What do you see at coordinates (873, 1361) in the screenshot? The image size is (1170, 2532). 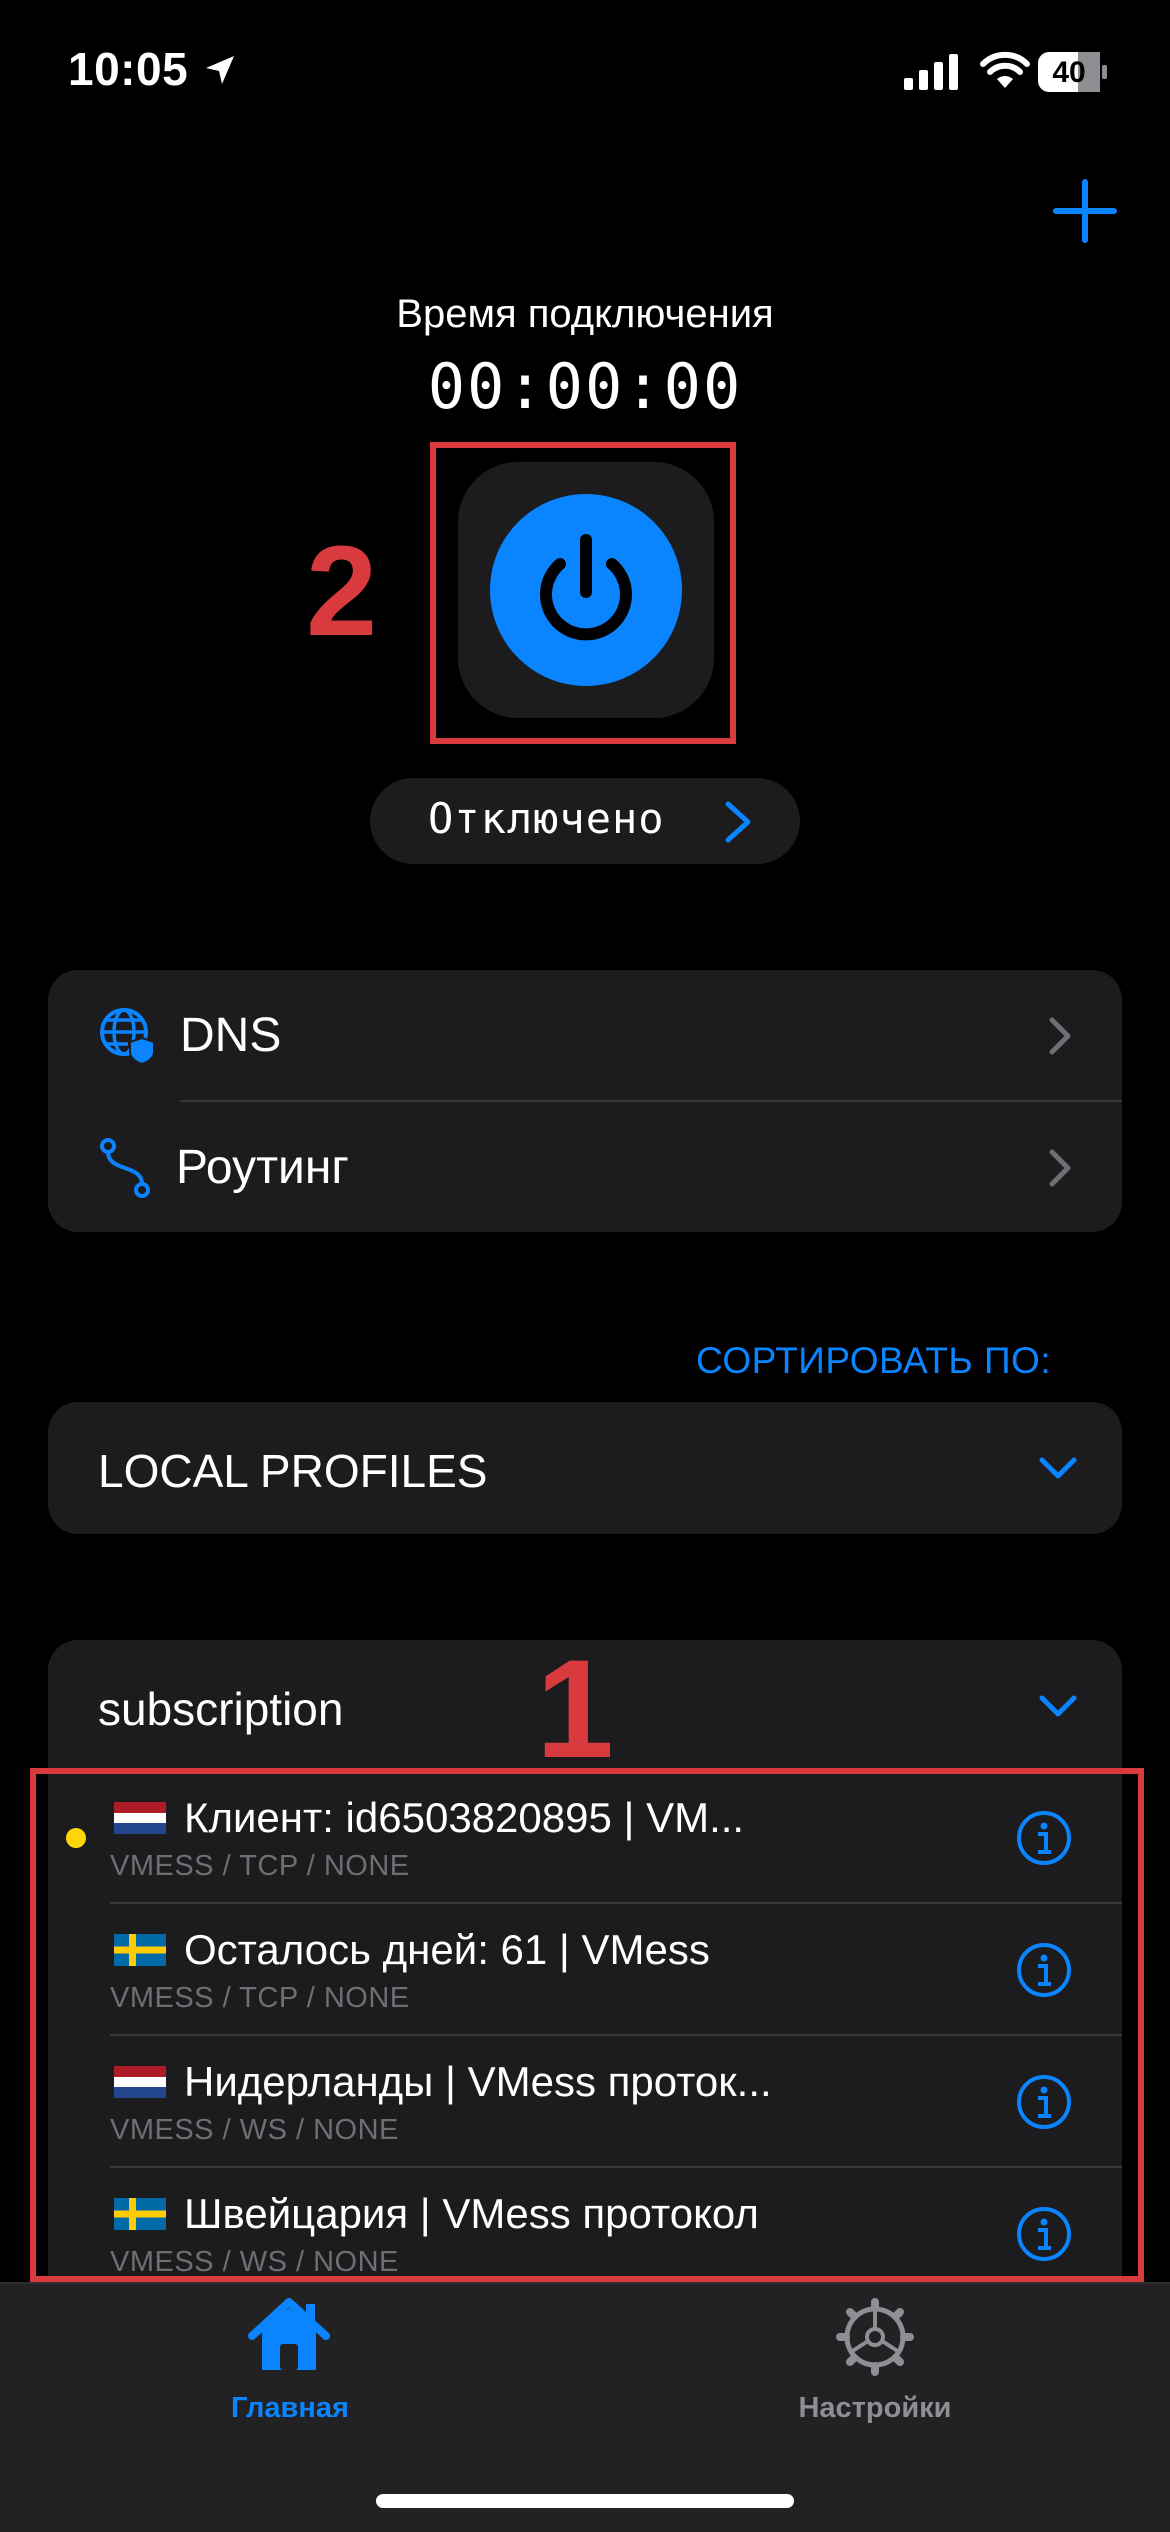 I see `sort-by-button: СОРТИРОВАТЬ ПО:` at bounding box center [873, 1361].